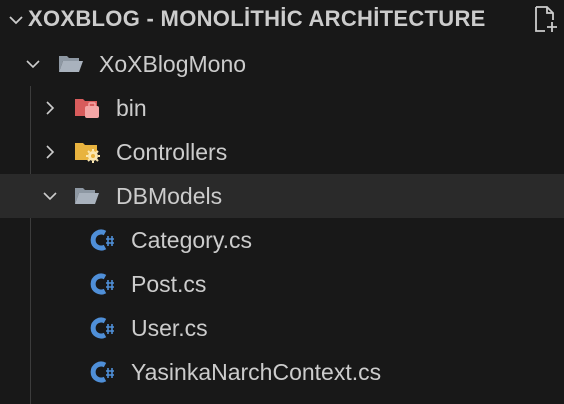  I want to click on tree-file-category: Category.cs, so click(282, 240).